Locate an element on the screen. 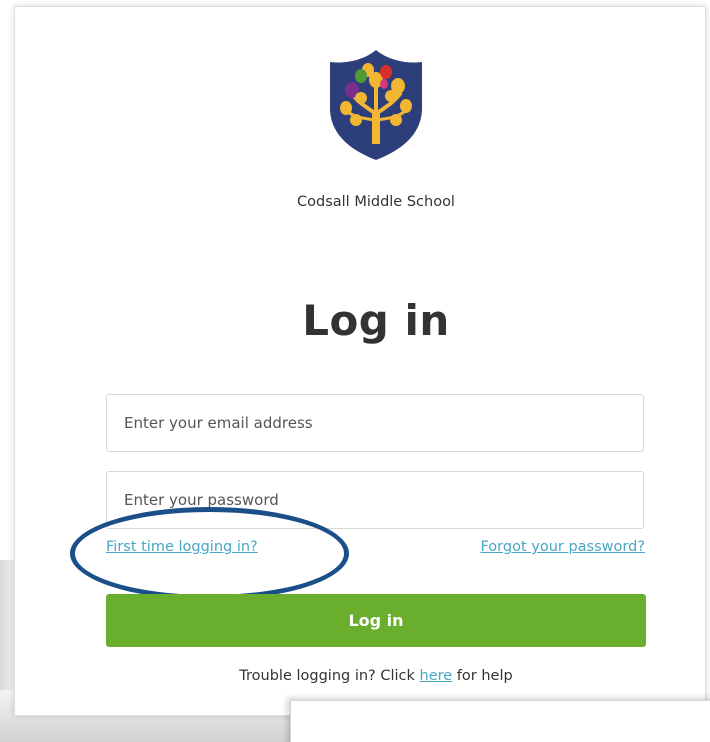 This screenshot has height=742, width=710. help-text: Trouble logging in? Click here for help is located at coordinates (355, 676).